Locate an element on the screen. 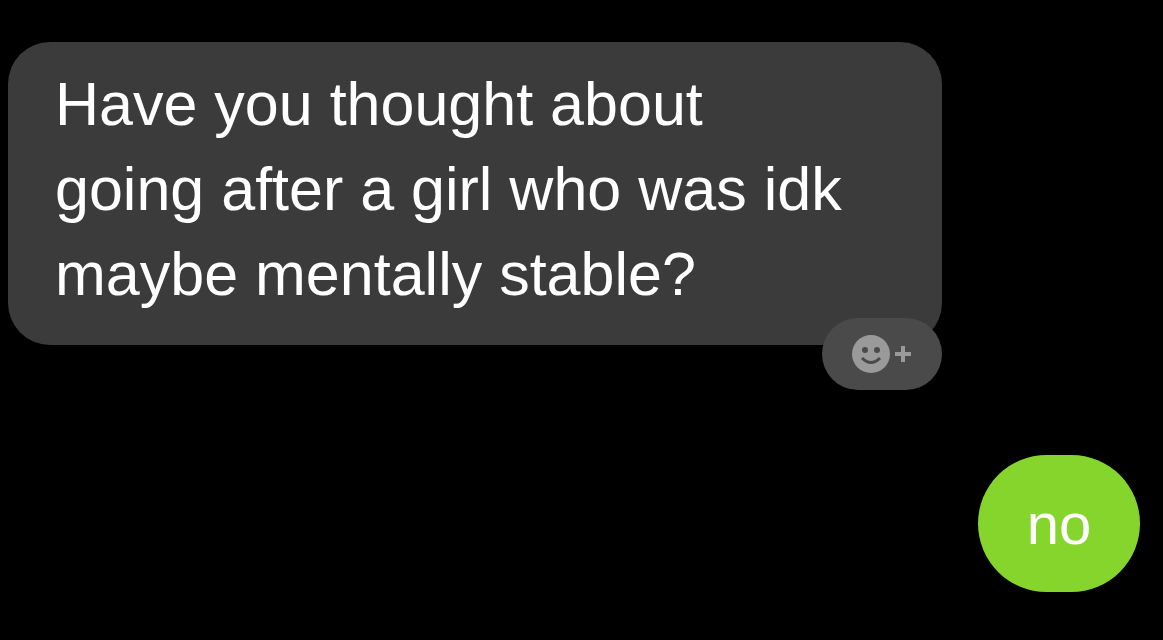 The width and height of the screenshot is (1163, 640). smiley-icon is located at coordinates (871, 354).